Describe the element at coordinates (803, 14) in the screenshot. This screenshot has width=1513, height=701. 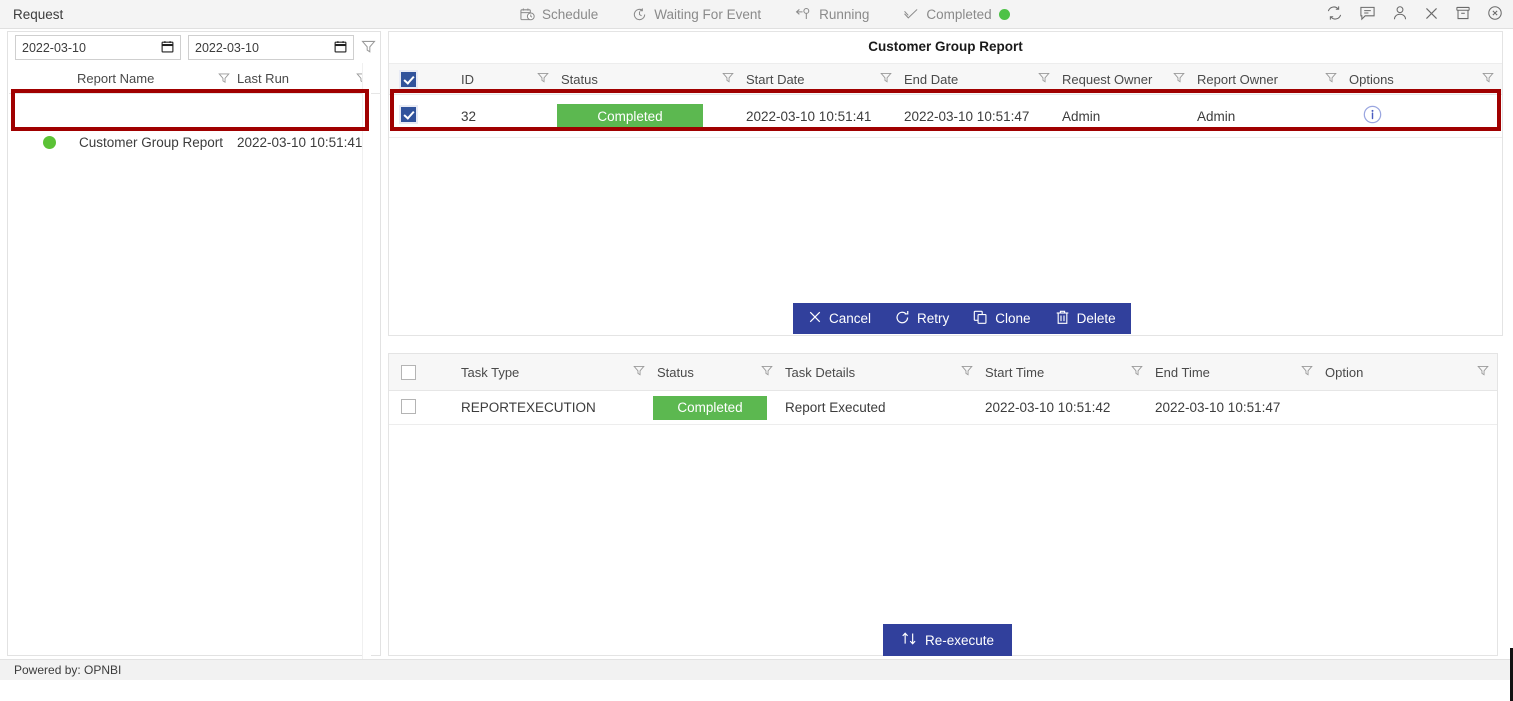
I see `running-arrow-icon` at that location.